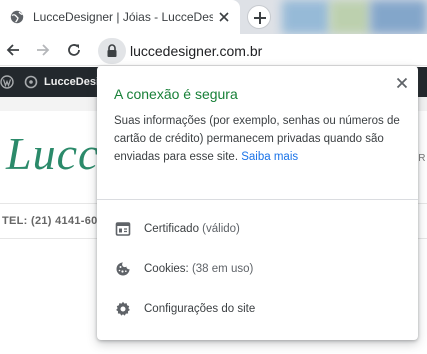 This screenshot has height=354, width=427. Describe the element at coordinates (13, 50) in the screenshot. I see `back-arrow-icon` at that location.